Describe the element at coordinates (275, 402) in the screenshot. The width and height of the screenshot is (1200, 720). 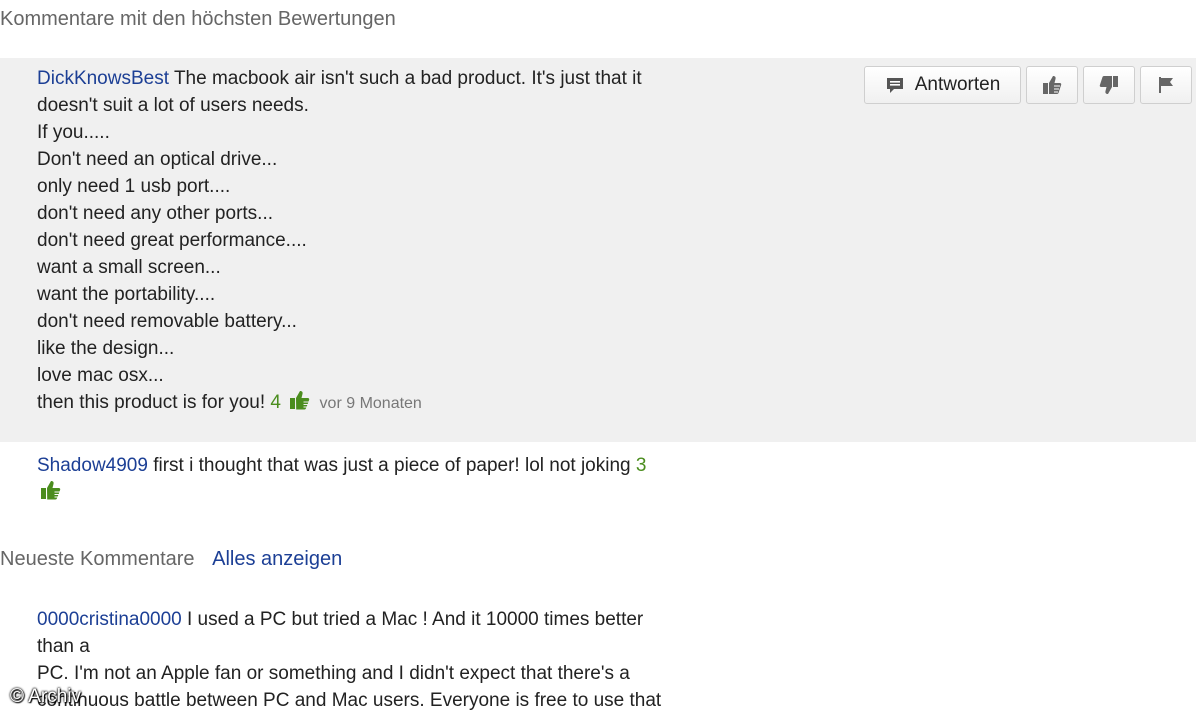
I see `comment-score: 4` at that location.